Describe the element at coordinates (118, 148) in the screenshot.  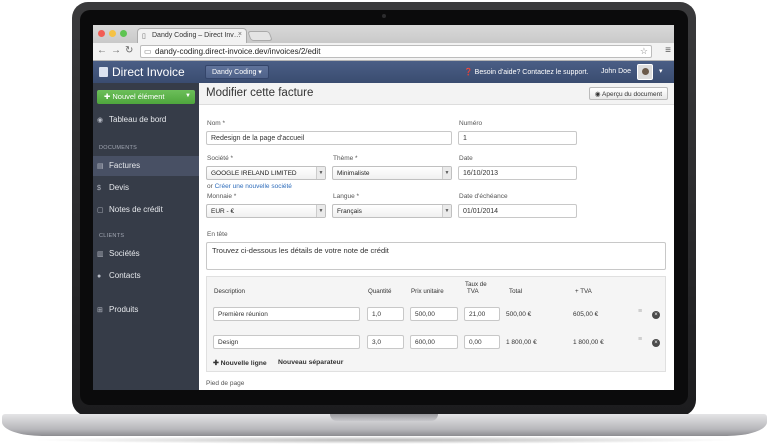
I see `sidebar-section-documents: DOCUMENTS` at that location.